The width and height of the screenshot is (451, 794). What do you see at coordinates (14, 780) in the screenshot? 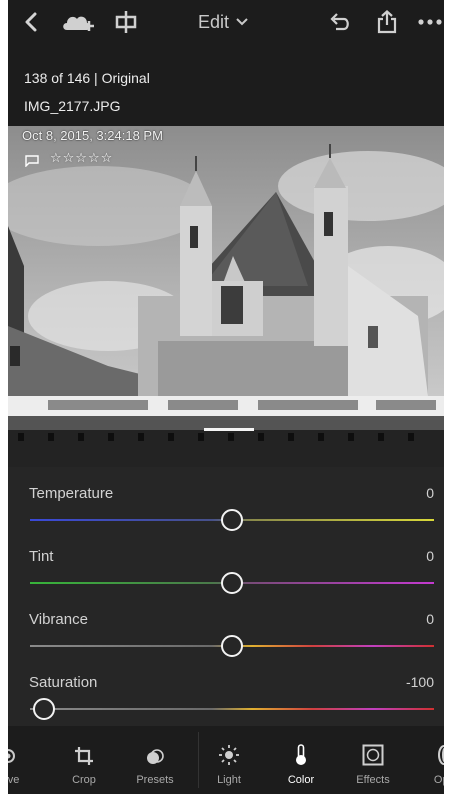
I see `tool-label: ctive` at bounding box center [14, 780].